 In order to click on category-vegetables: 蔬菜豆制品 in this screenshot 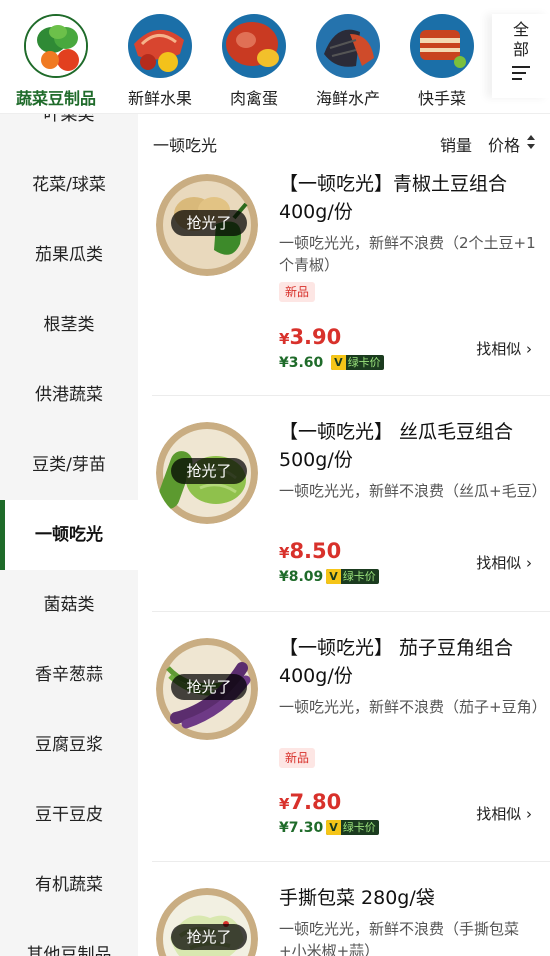, I will do `click(56, 61)`.